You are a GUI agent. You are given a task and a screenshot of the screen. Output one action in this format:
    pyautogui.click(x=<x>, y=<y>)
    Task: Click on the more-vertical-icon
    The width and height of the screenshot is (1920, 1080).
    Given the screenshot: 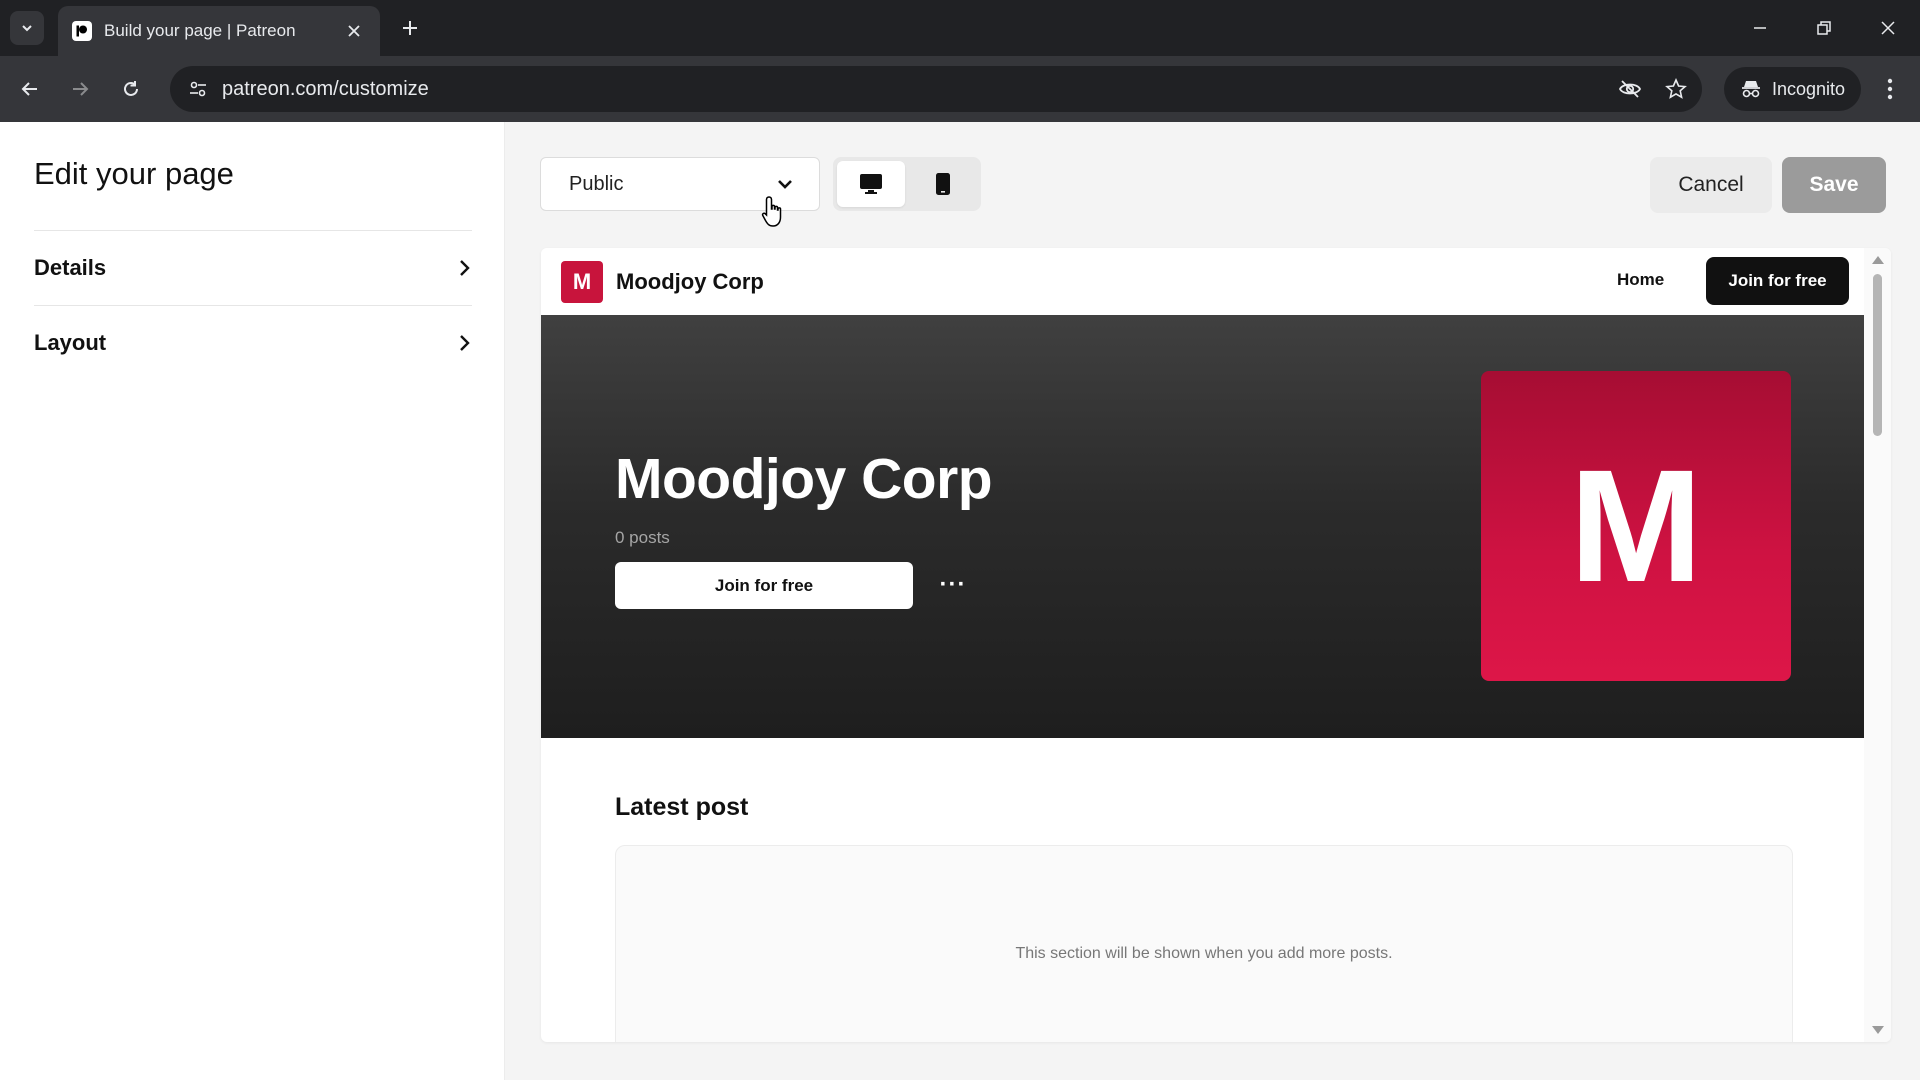 What is the action you would take?
    pyautogui.click(x=1890, y=89)
    